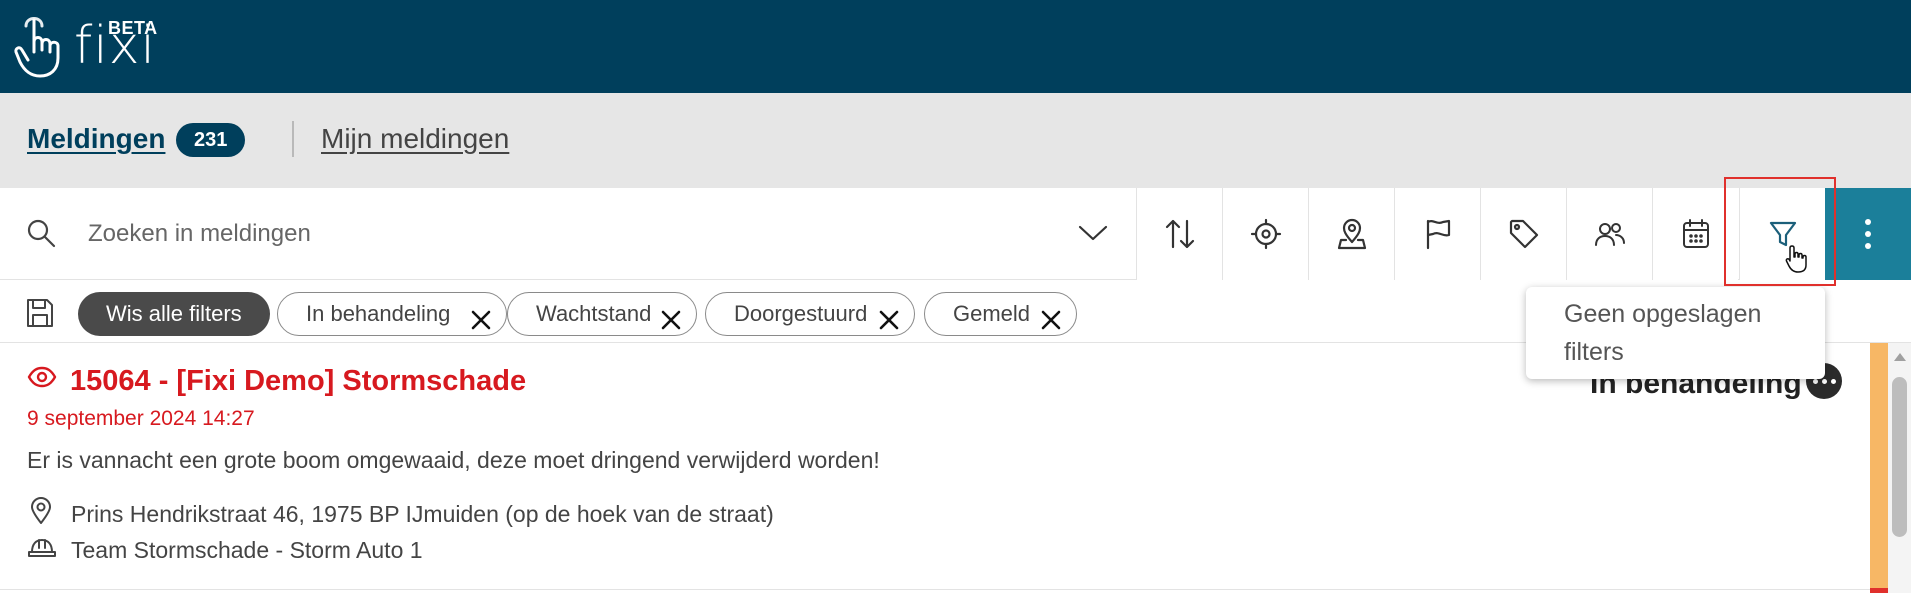  I want to click on tag-icon, so click(1523, 234).